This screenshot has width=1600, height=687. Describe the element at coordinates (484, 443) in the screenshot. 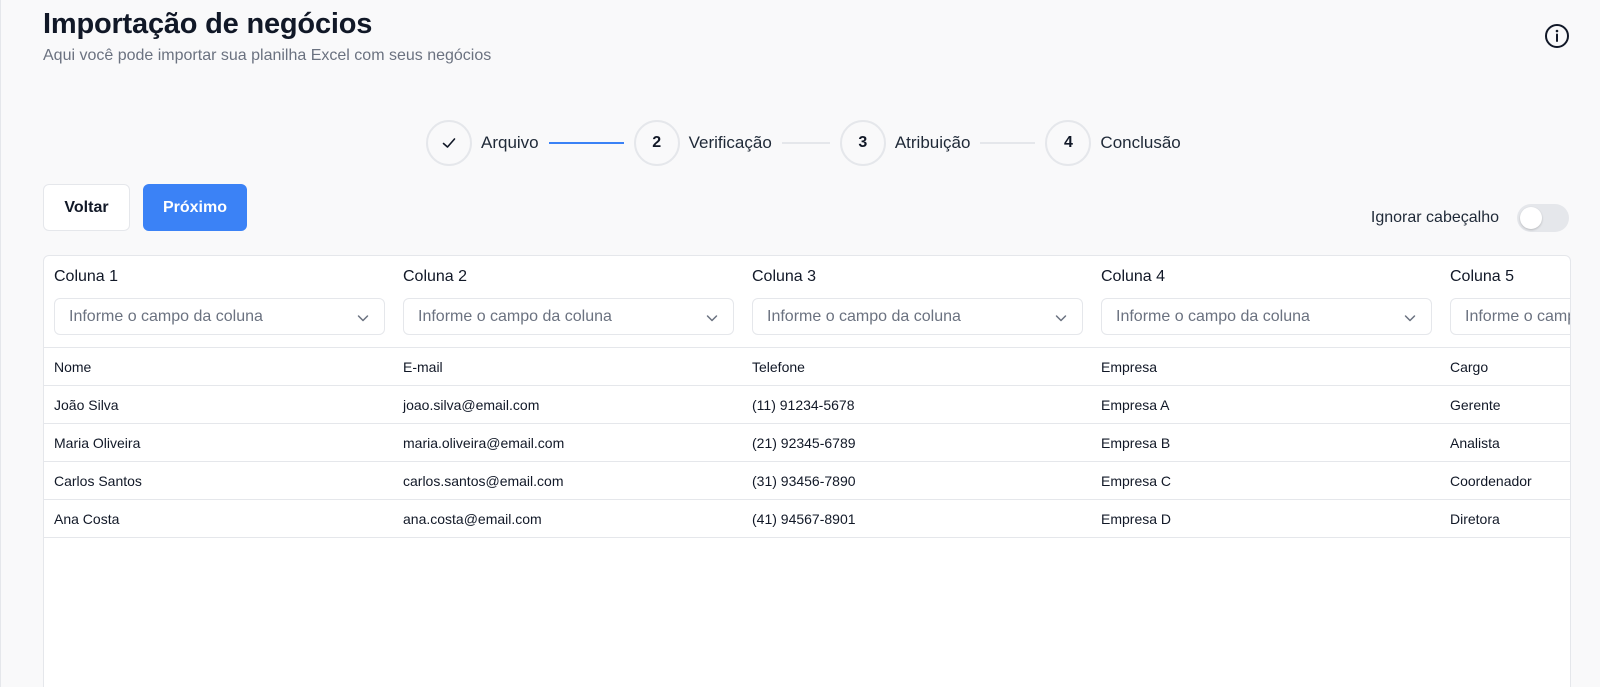

I see `table-cell: maria.oliveira@email.com` at that location.